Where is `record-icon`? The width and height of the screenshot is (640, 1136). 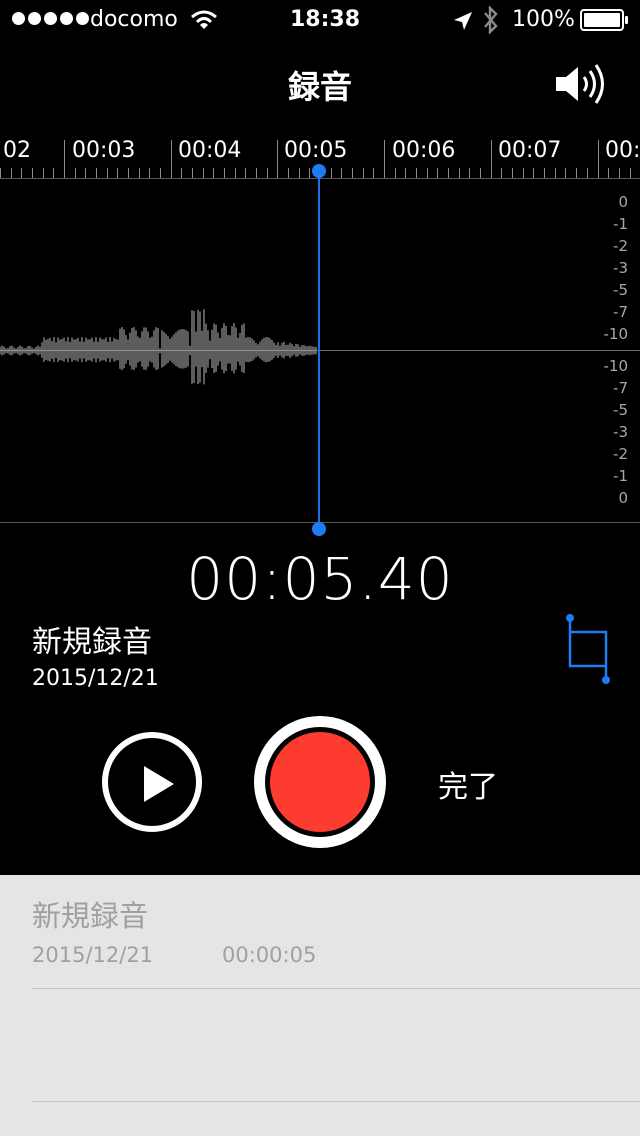
record-icon is located at coordinates (320, 782).